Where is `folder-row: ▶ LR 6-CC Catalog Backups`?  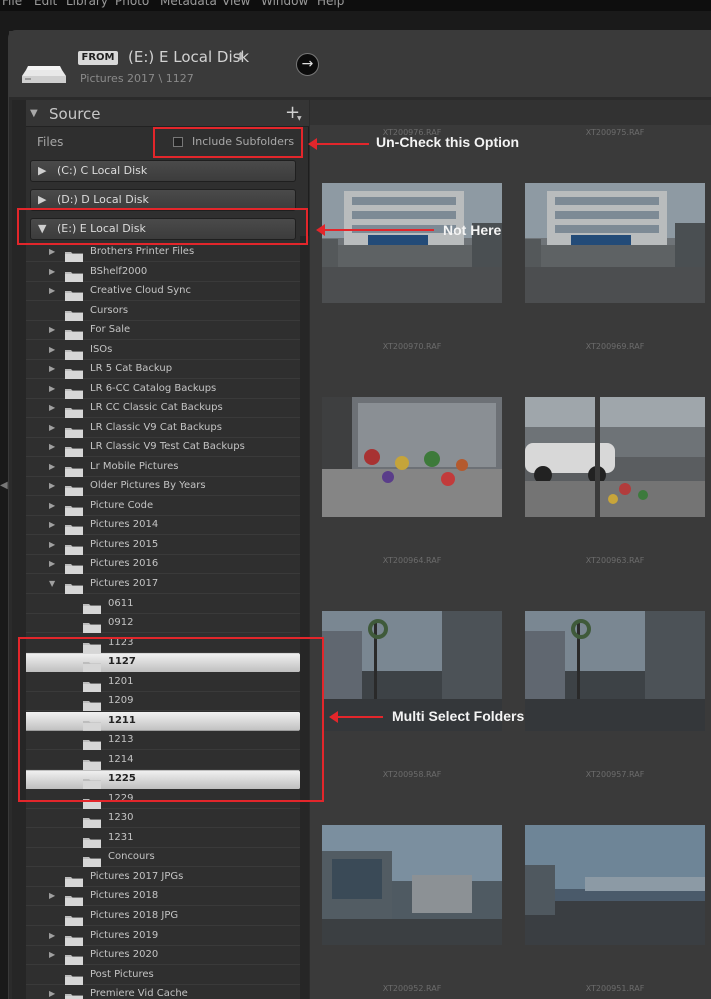
folder-row: ▶ LR 6-CC Catalog Backups is located at coordinates (163, 389).